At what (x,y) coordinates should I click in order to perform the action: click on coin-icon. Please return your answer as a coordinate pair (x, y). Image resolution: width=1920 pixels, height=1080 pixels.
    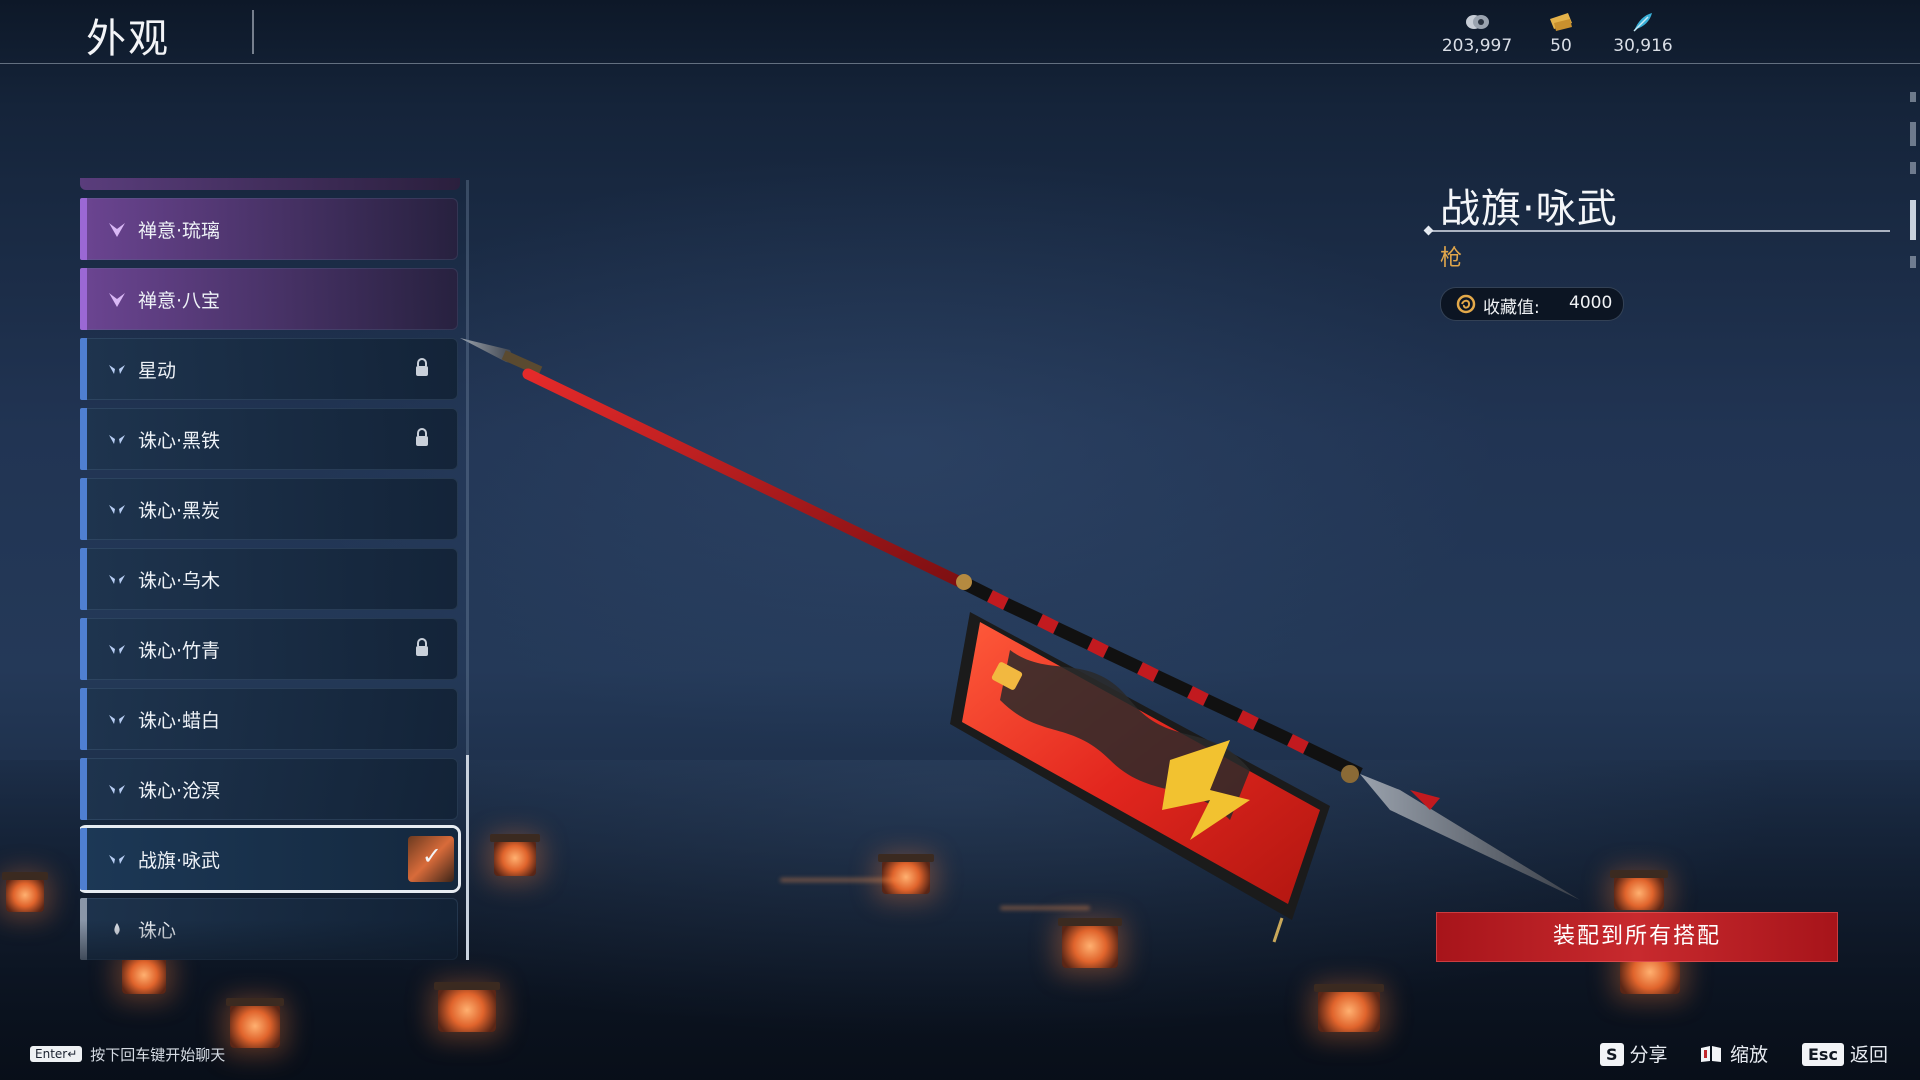
    Looking at the image, I should click on (1477, 22).